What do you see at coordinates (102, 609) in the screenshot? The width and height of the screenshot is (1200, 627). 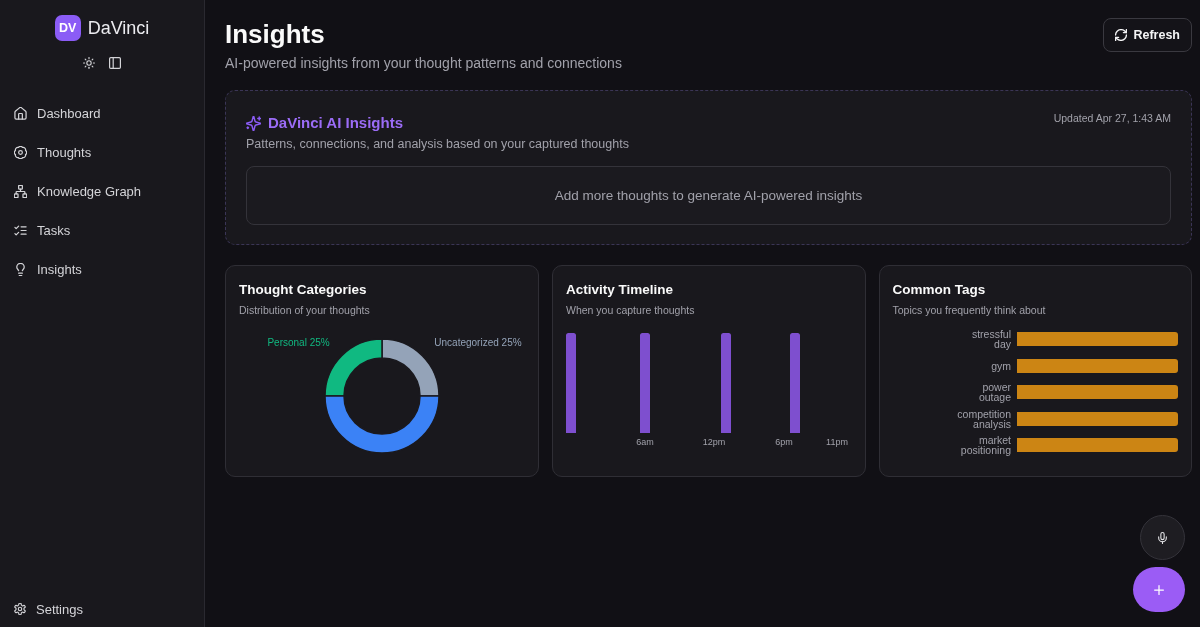 I see `settings-link: Settings` at bounding box center [102, 609].